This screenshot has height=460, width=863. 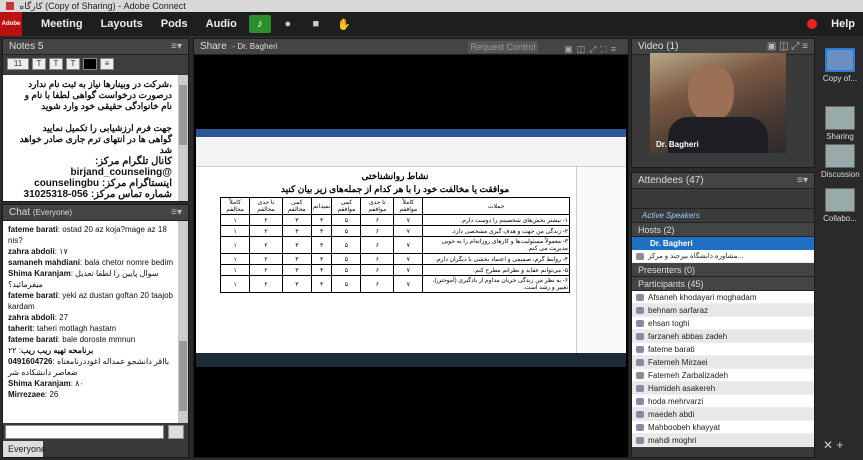 I want to click on attendees-header: Attendees (47) ≡▾, so click(x=723, y=181).